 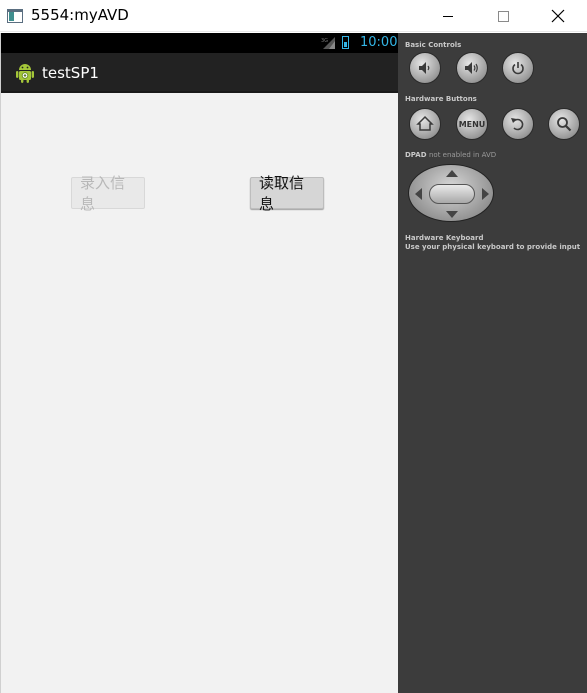 I want to click on maximize-icon, so click(x=503, y=16).